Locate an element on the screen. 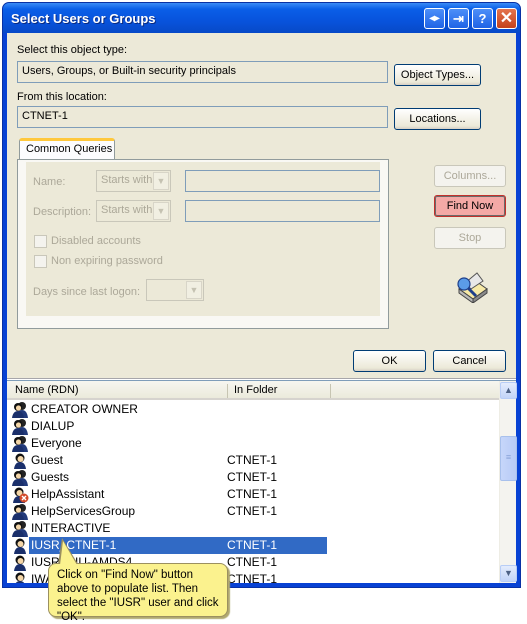 The height and width of the screenshot is (624, 527). title-bar: Select Users or Groups ◂▸ ⇥ ? ✕ is located at coordinates (261, 18).